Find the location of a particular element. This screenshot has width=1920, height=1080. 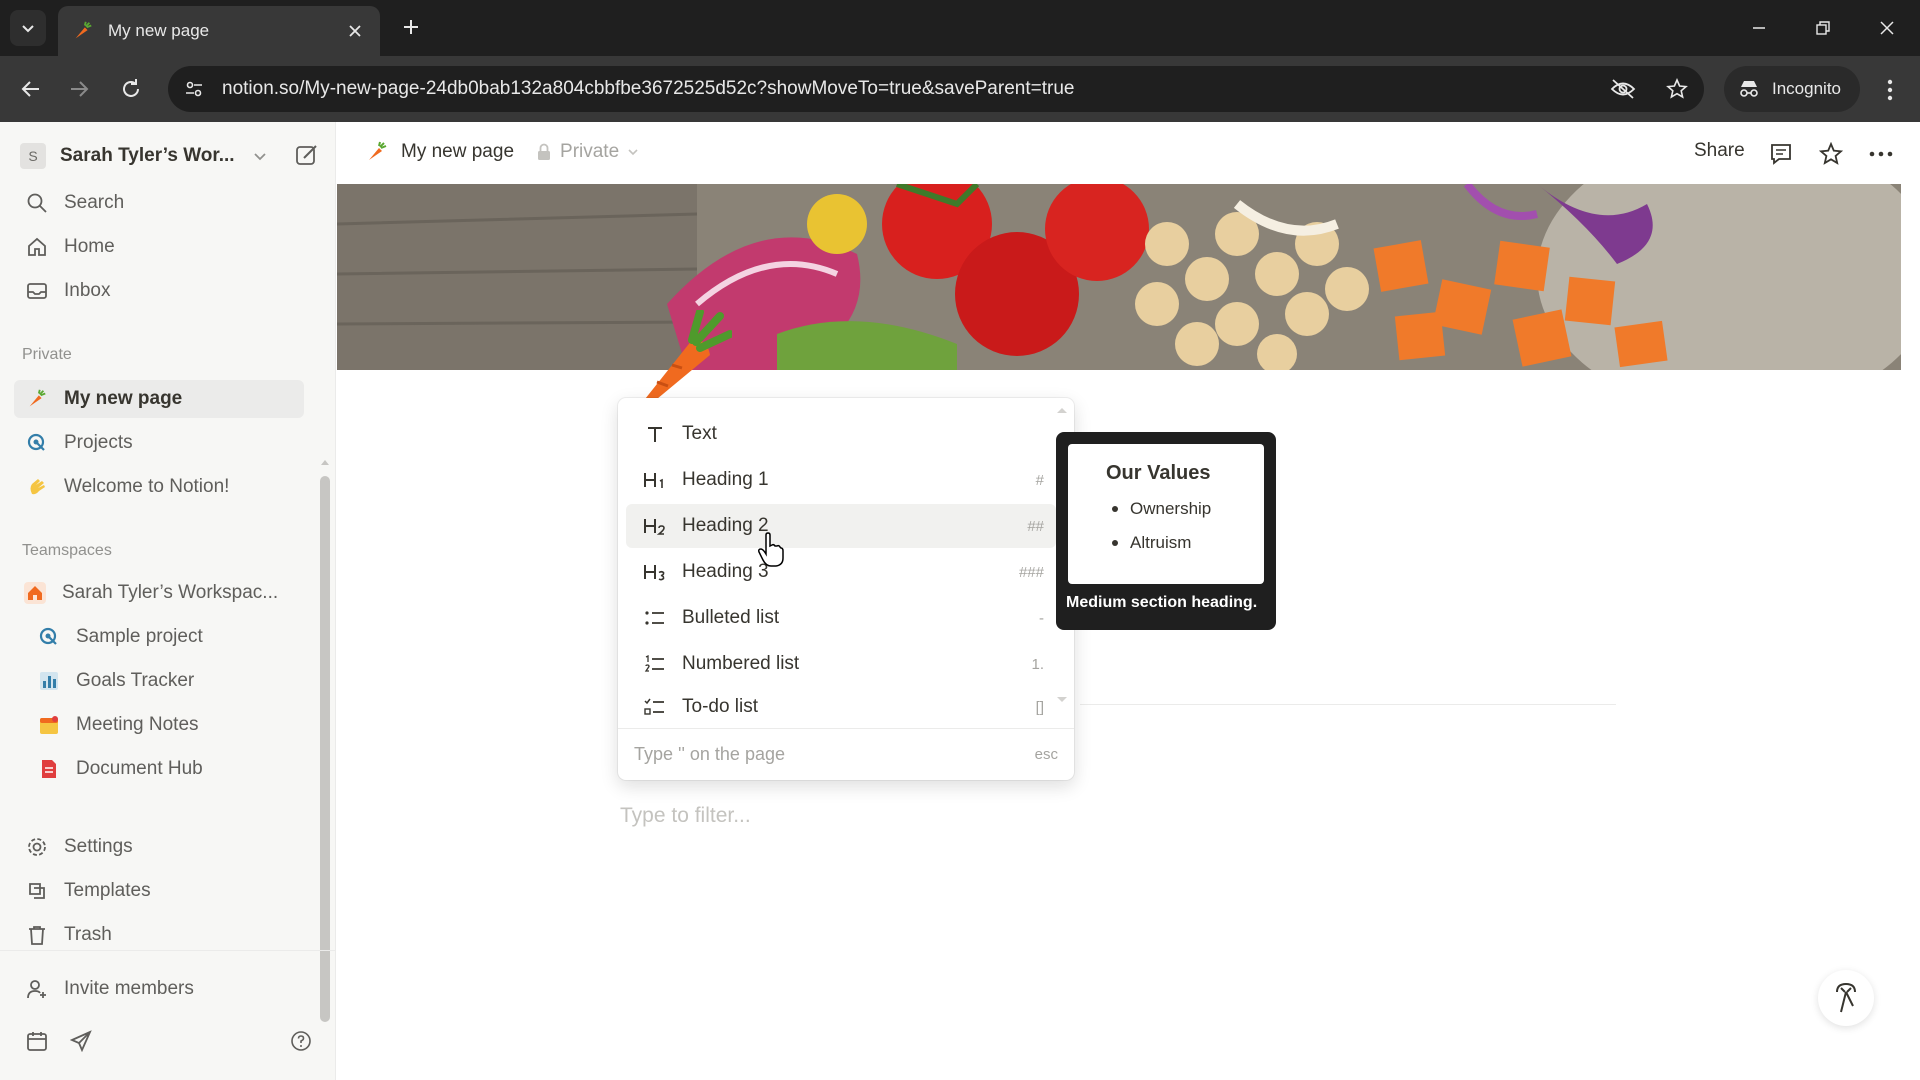

menu-item-heading-1: Heading 1 # is located at coordinates (841, 480).